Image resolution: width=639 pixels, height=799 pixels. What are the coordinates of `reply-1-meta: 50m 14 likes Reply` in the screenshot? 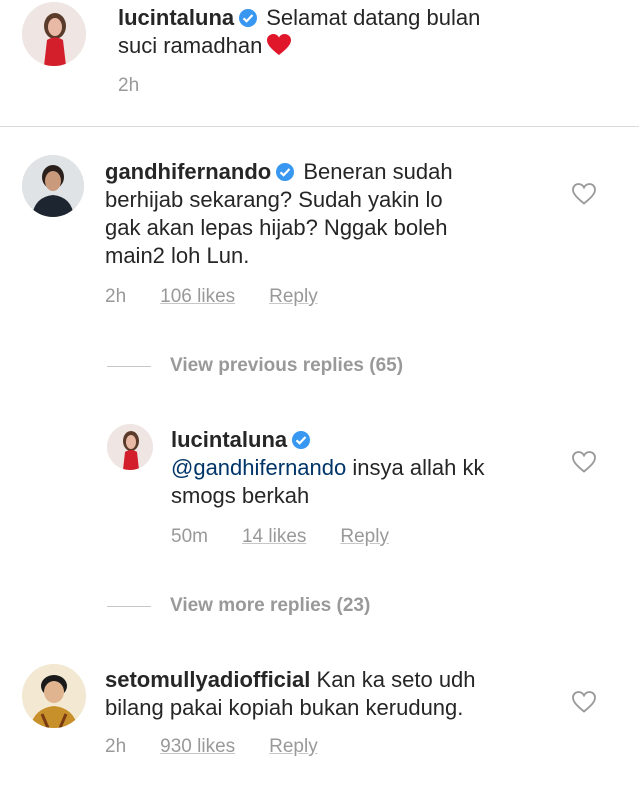 It's located at (297, 537).